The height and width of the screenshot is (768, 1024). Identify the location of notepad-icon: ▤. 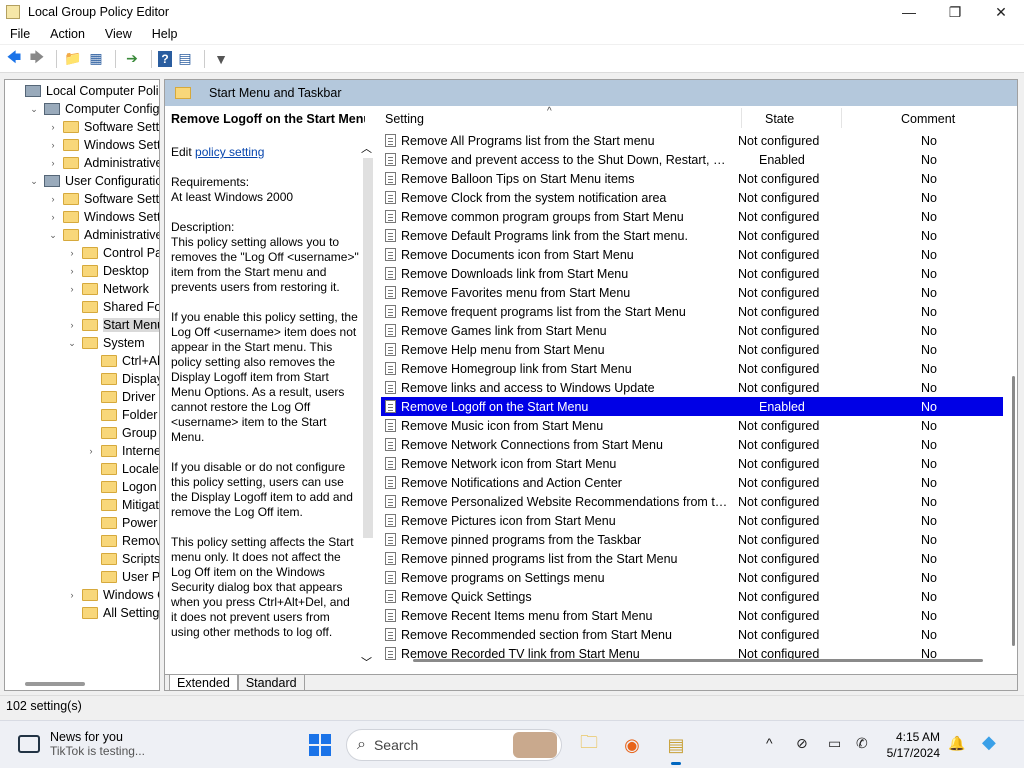
(676, 748).